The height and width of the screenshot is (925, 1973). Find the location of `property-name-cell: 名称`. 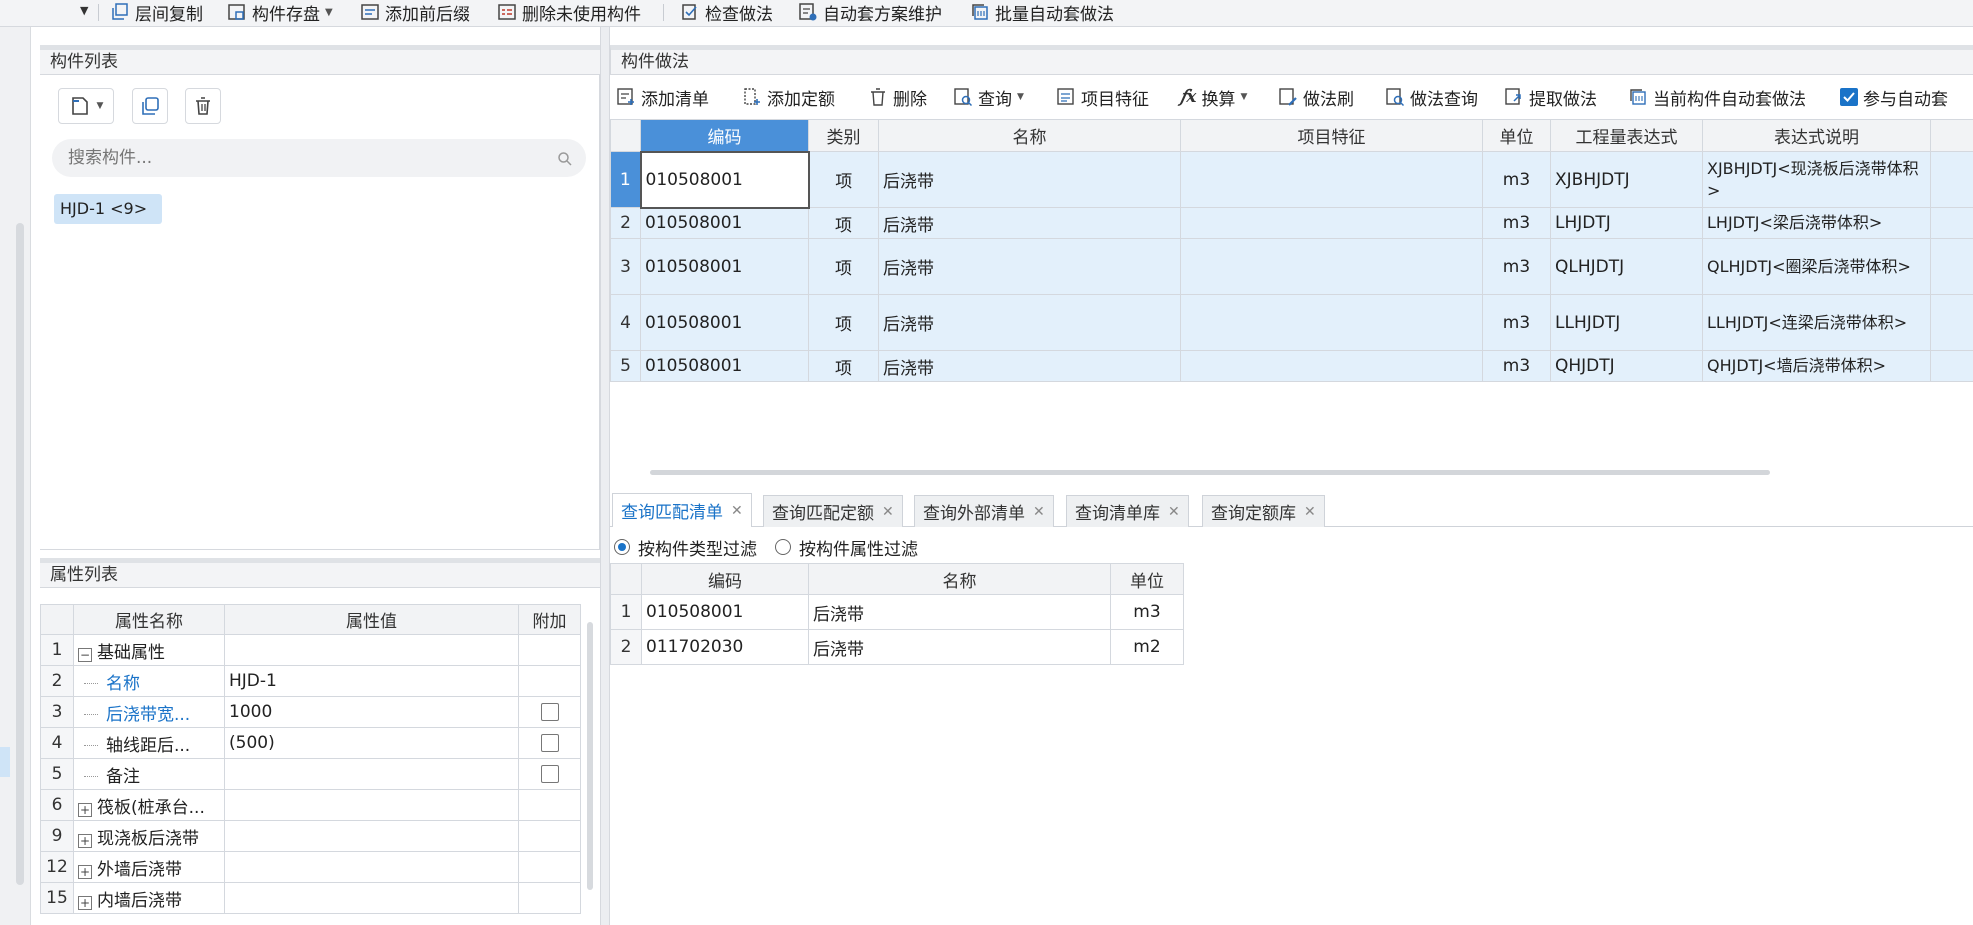

property-name-cell: 名称 is located at coordinates (149, 681).